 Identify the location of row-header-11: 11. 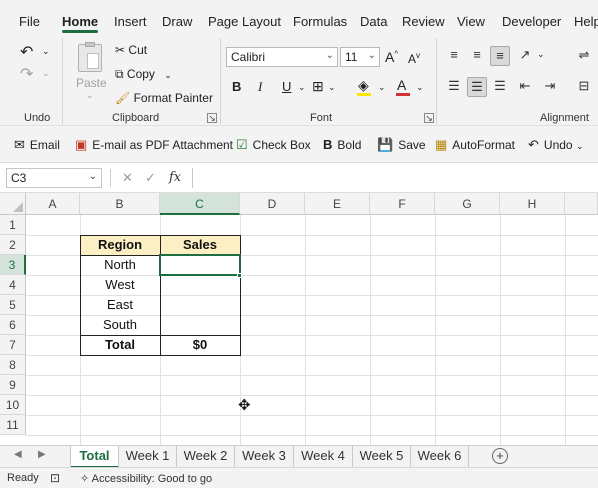
(13, 425).